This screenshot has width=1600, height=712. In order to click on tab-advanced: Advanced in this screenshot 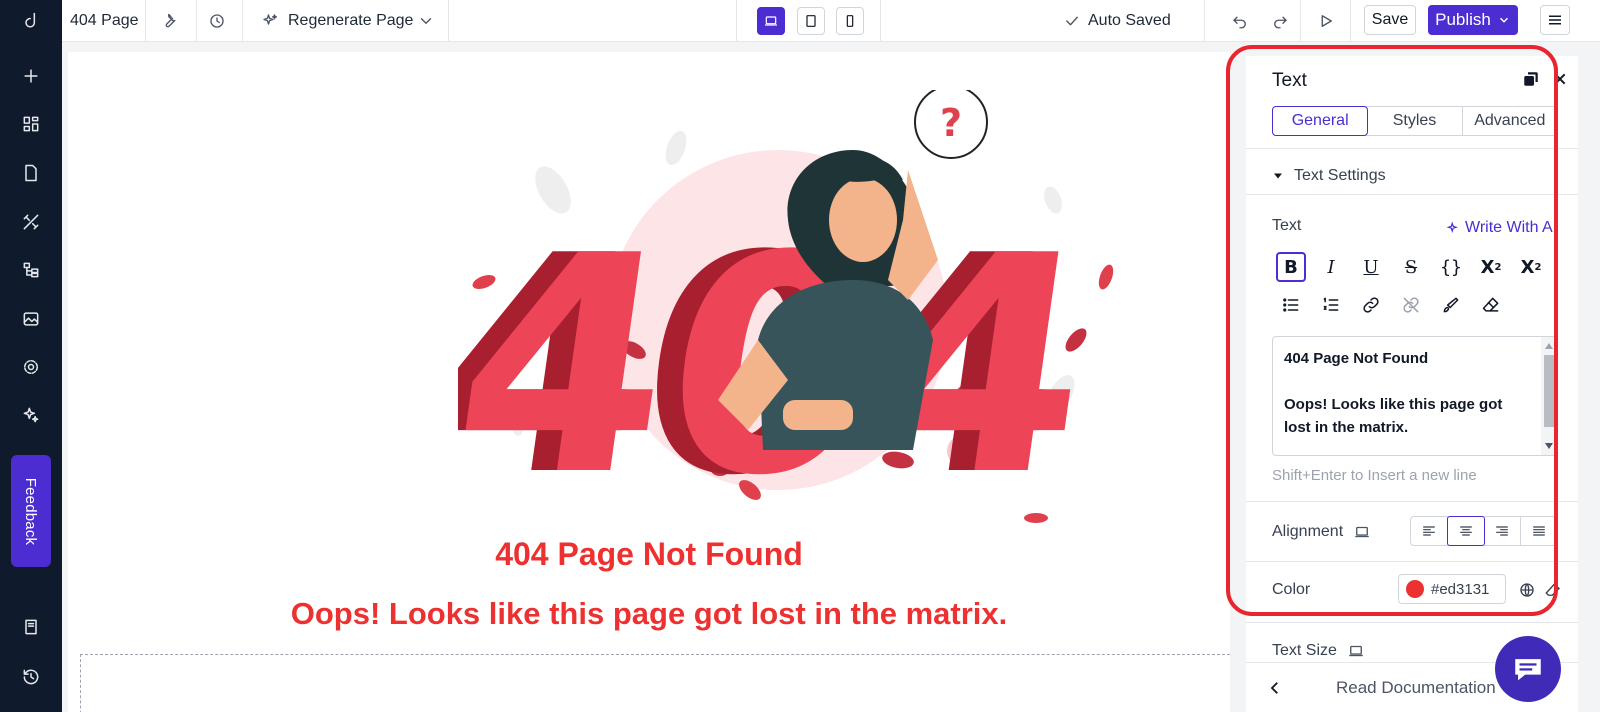, I will do `click(1510, 121)`.